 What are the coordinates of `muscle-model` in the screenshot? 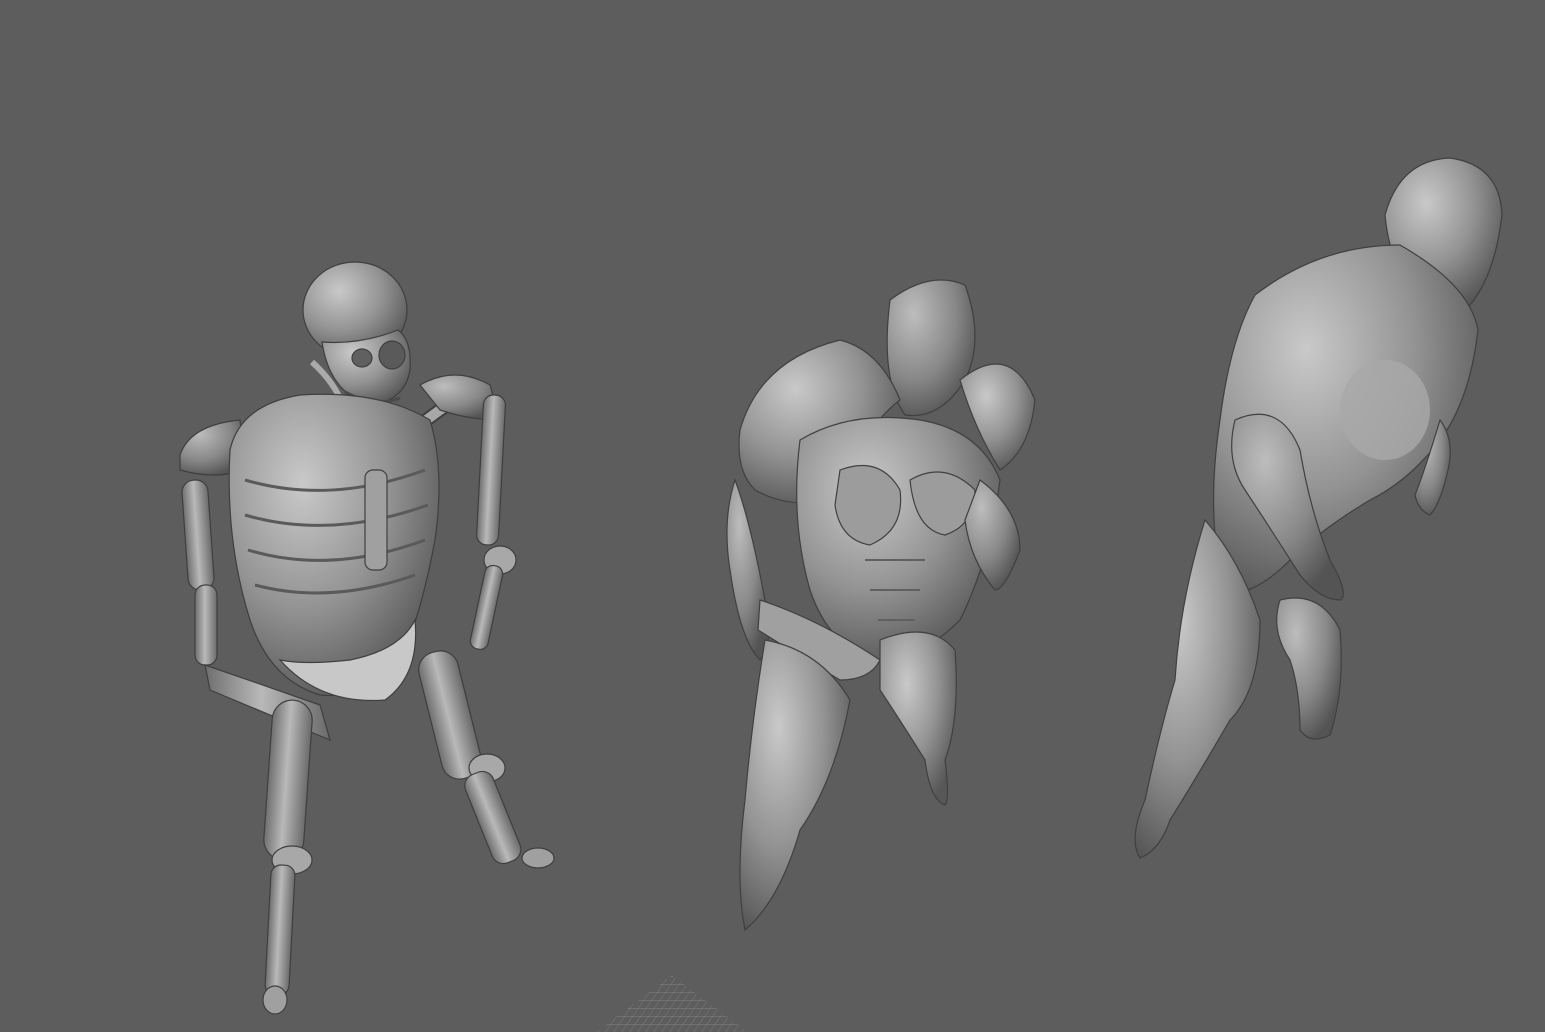 It's located at (881, 605).